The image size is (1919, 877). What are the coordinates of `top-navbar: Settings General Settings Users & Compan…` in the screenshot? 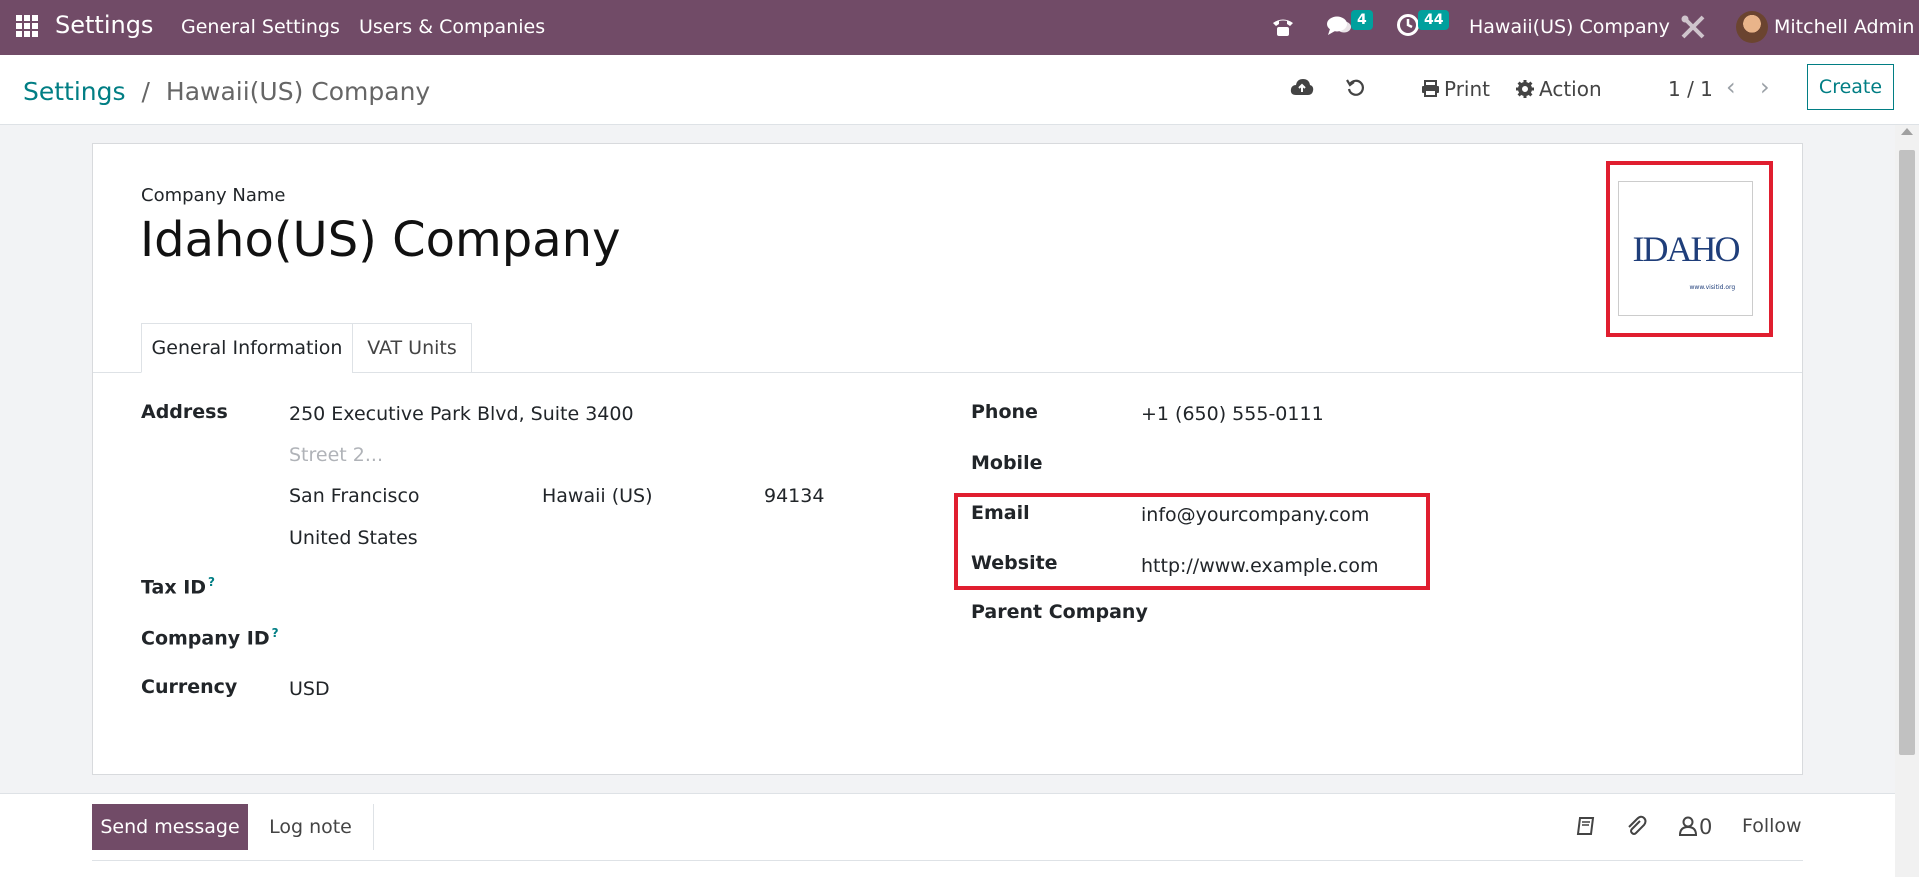 It's located at (959, 27).